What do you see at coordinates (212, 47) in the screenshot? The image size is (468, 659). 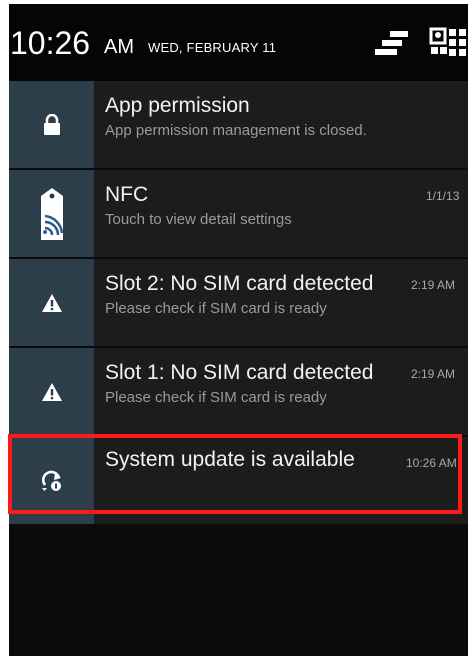 I see `clock-date: WED, FEBRUARY 11` at bounding box center [212, 47].